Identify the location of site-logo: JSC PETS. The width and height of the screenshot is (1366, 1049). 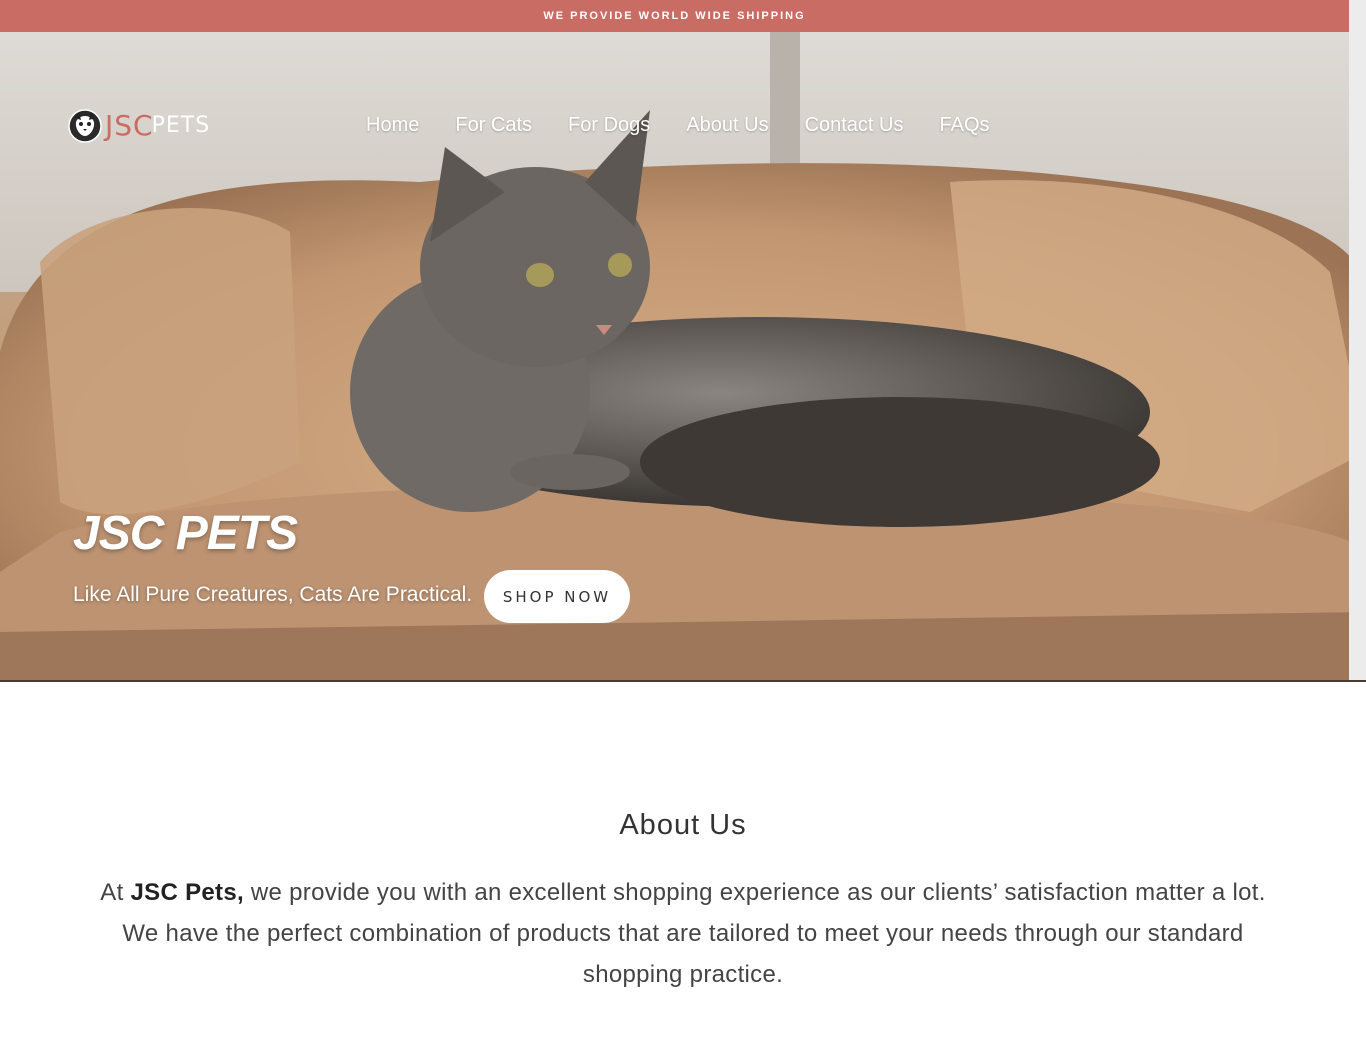
(138, 126).